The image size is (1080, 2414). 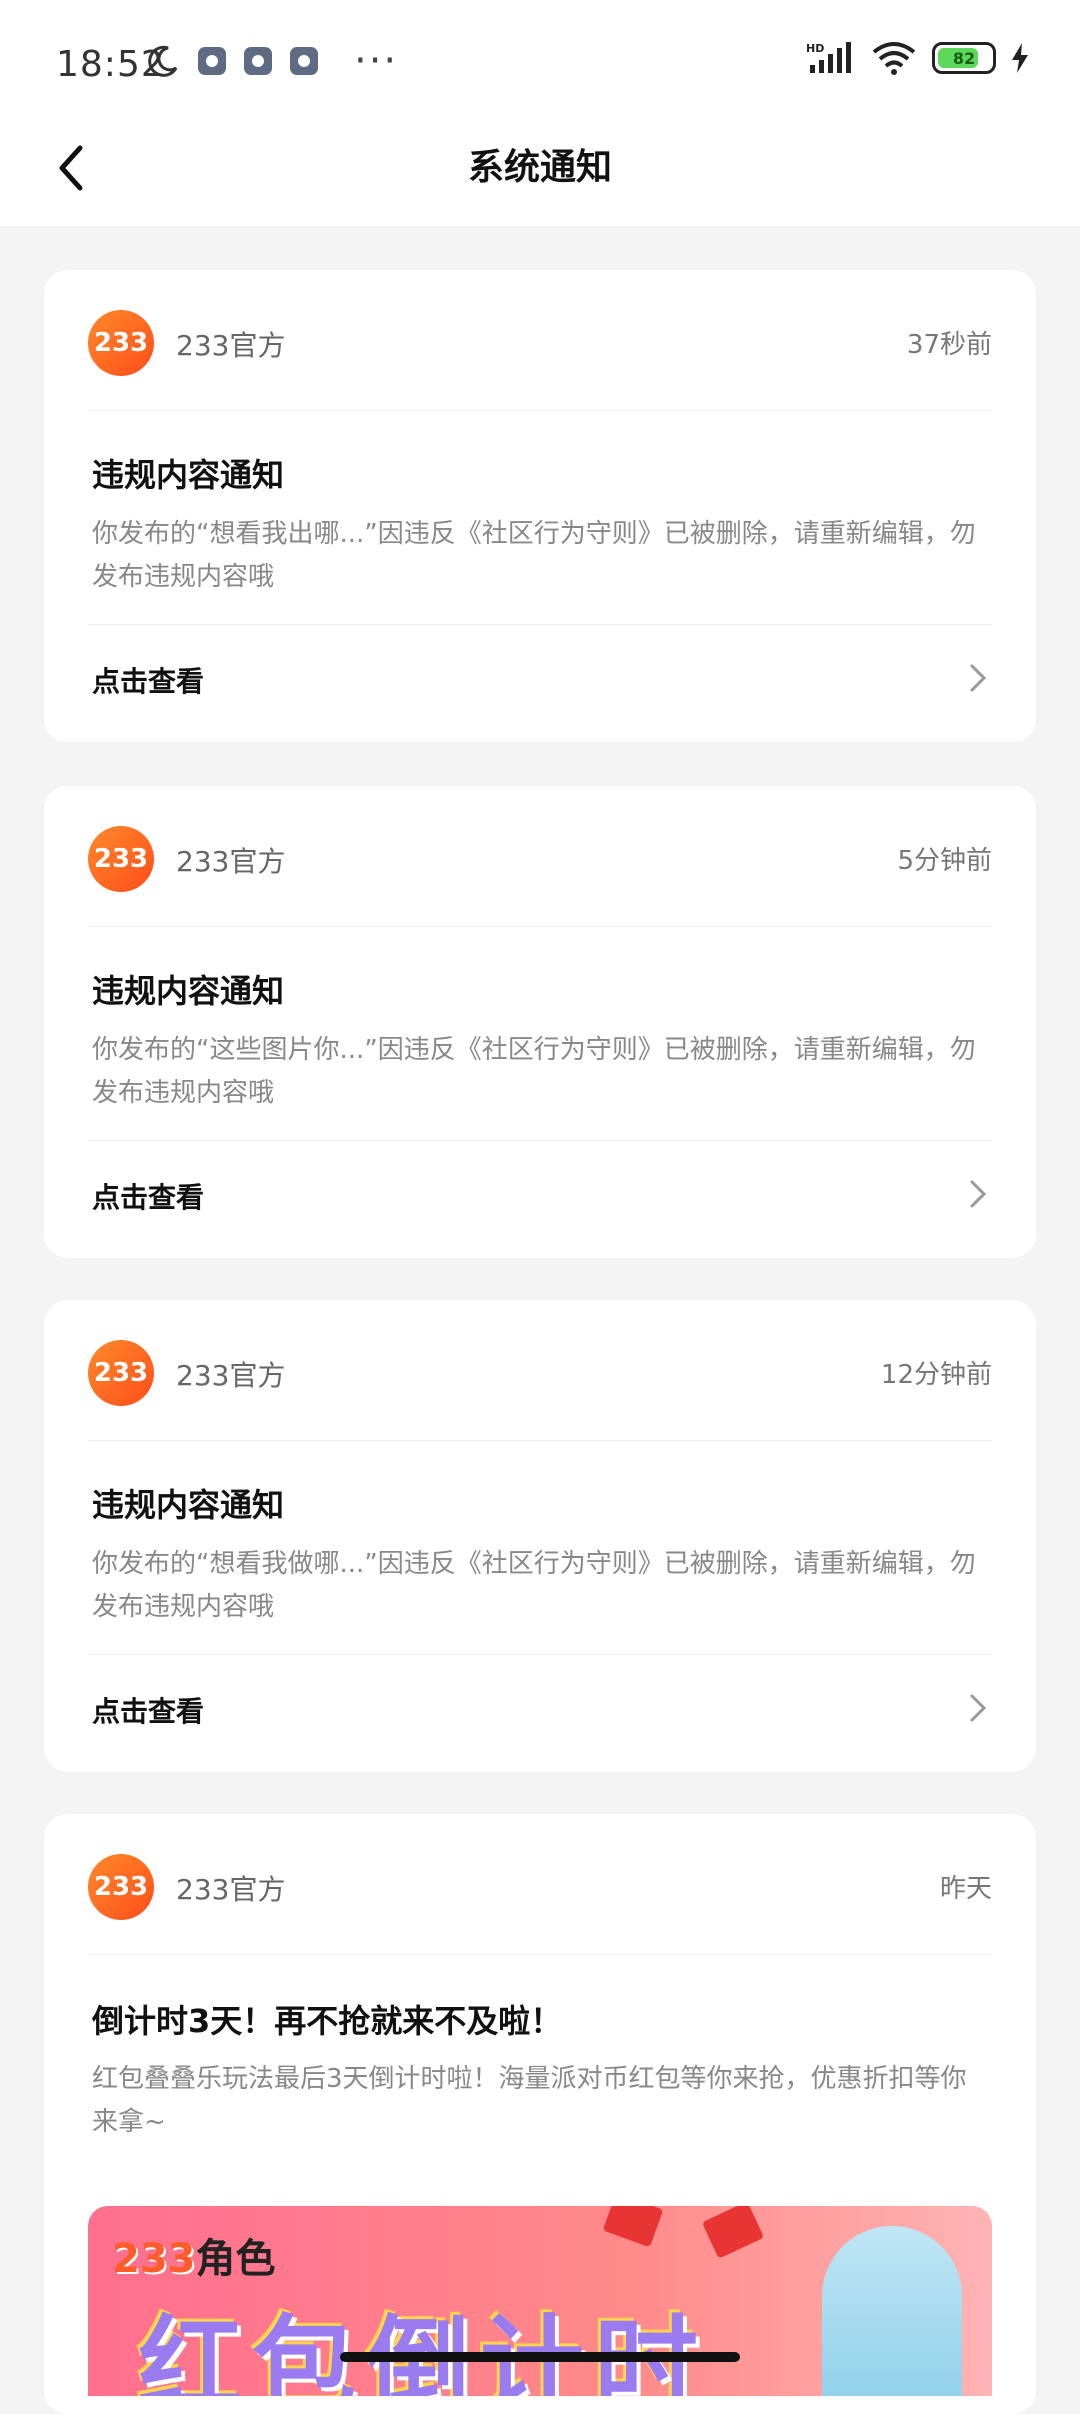 I want to click on status-bar: 18:52 ··· HD 82, so click(x=540, y=60).